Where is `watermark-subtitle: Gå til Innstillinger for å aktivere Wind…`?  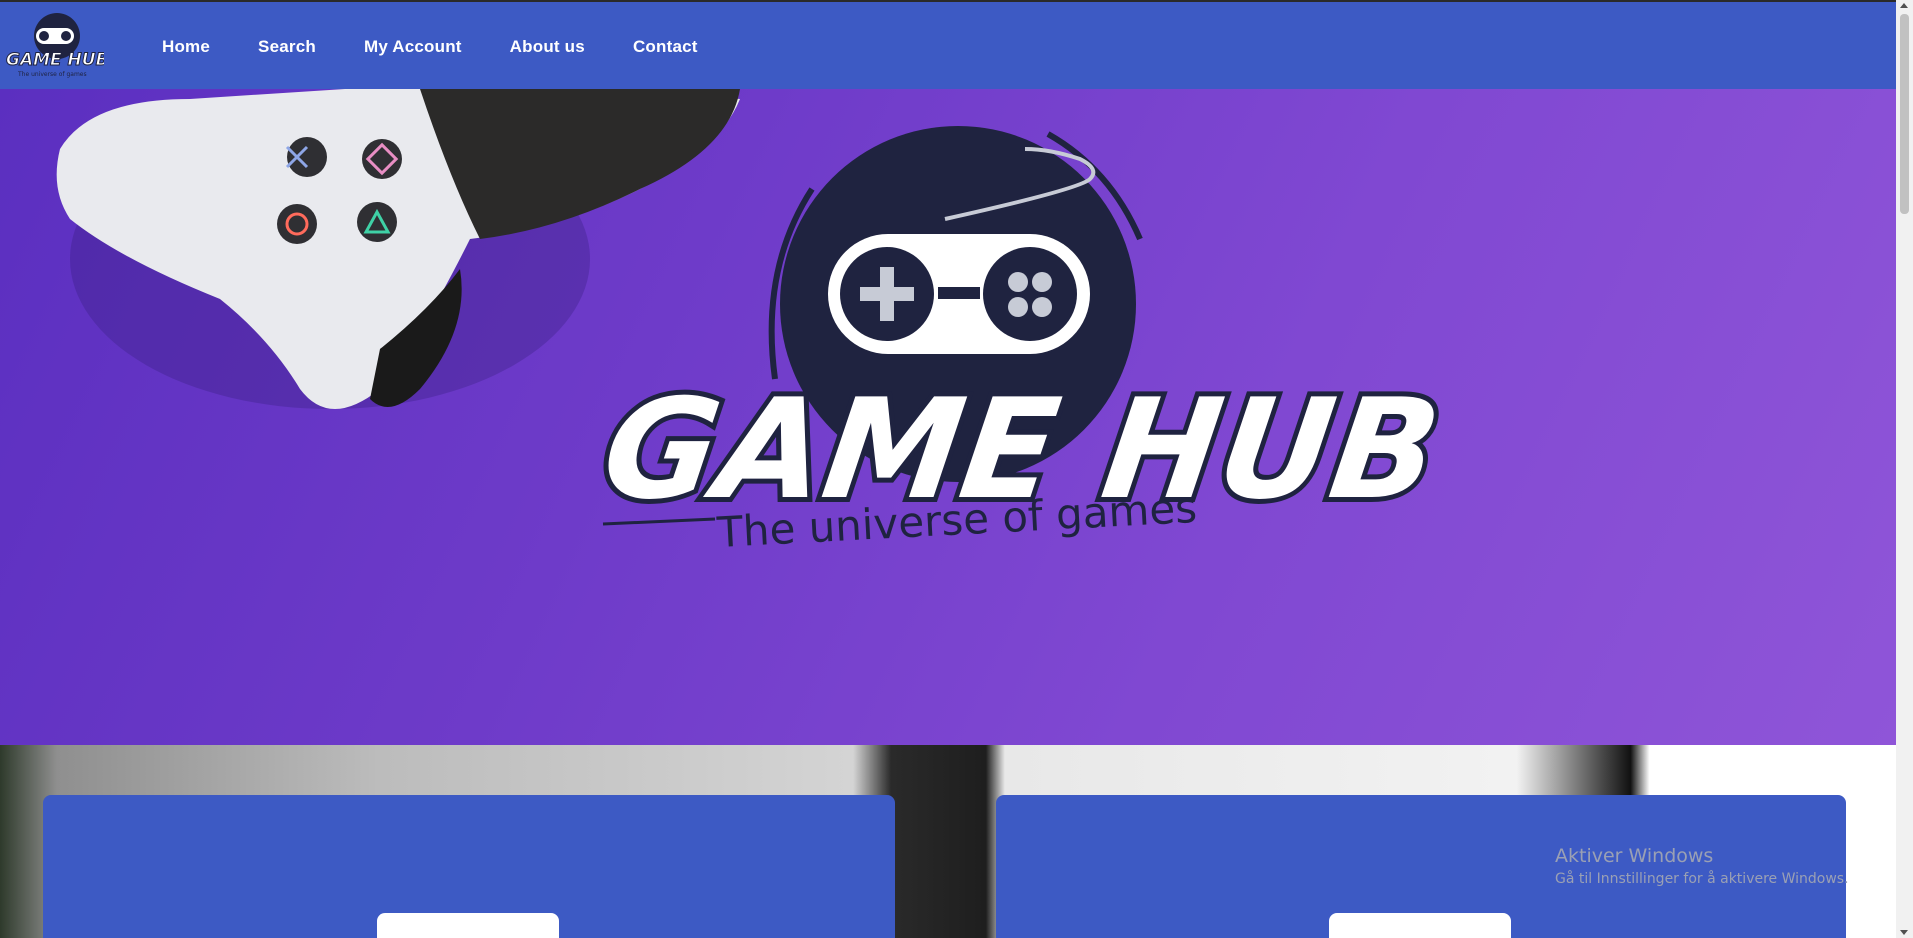
watermark-subtitle: Gå til Innstillinger for å aktivere Wind… is located at coordinates (1702, 879).